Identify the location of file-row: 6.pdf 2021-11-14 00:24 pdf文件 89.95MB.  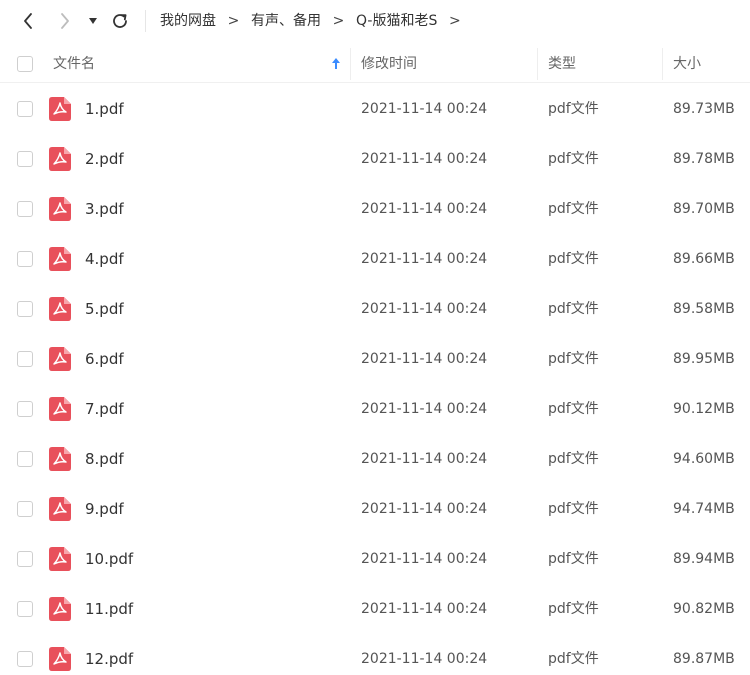
(375, 359).